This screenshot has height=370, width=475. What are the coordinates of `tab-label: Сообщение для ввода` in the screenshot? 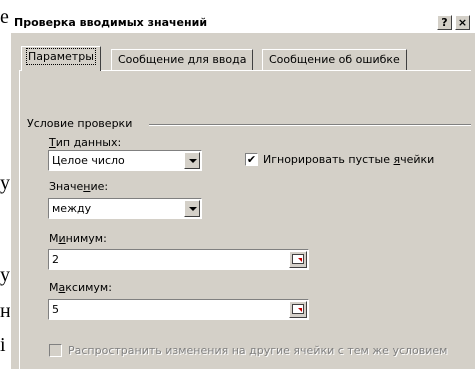 It's located at (182, 59).